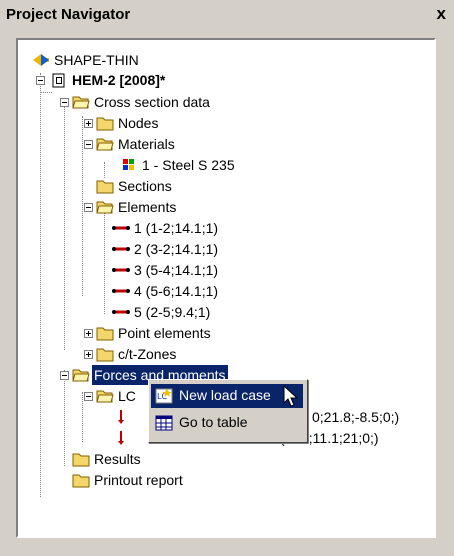  Describe the element at coordinates (127, 396) in the screenshot. I see `tree-label: LC` at that location.